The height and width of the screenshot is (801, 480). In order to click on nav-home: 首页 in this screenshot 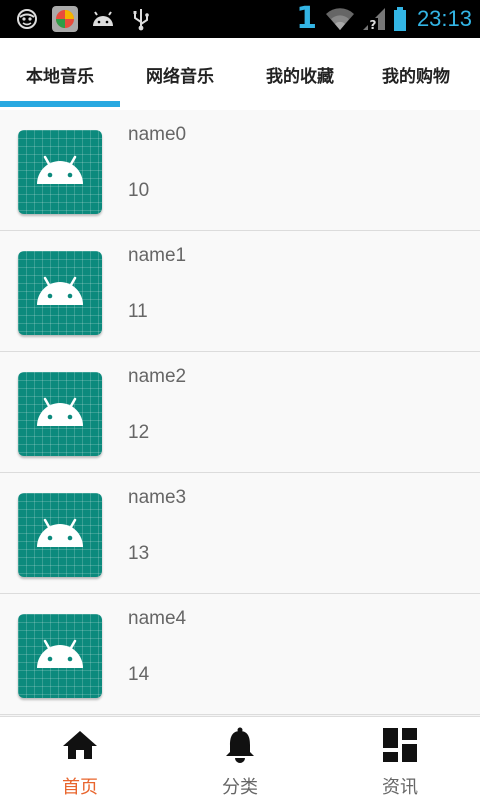, I will do `click(80, 759)`.